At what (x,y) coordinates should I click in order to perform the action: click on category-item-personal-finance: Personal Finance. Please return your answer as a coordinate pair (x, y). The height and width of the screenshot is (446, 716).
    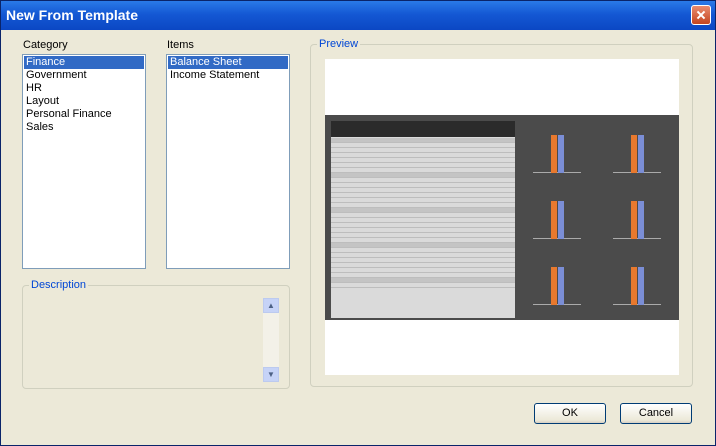
    Looking at the image, I should click on (84, 114).